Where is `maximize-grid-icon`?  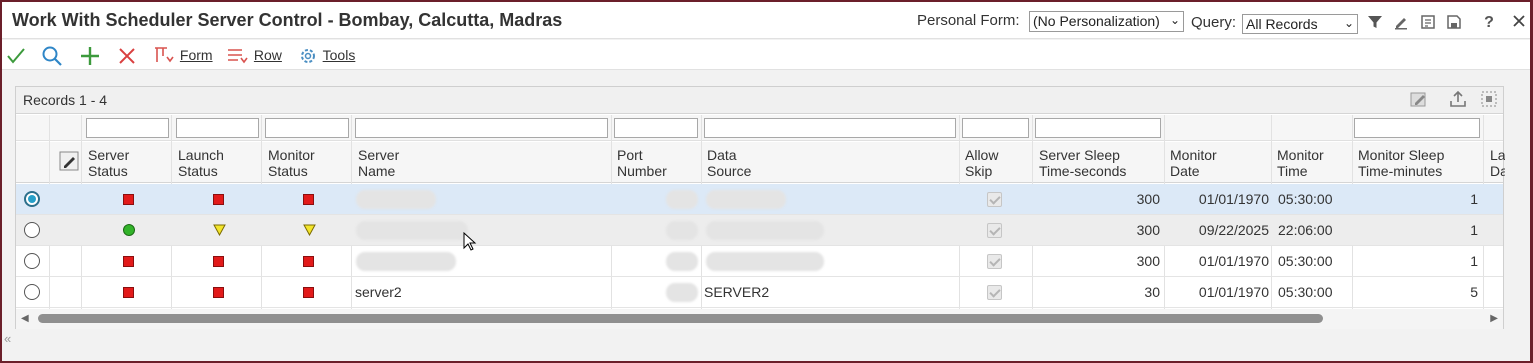
maximize-grid-icon is located at coordinates (1489, 100).